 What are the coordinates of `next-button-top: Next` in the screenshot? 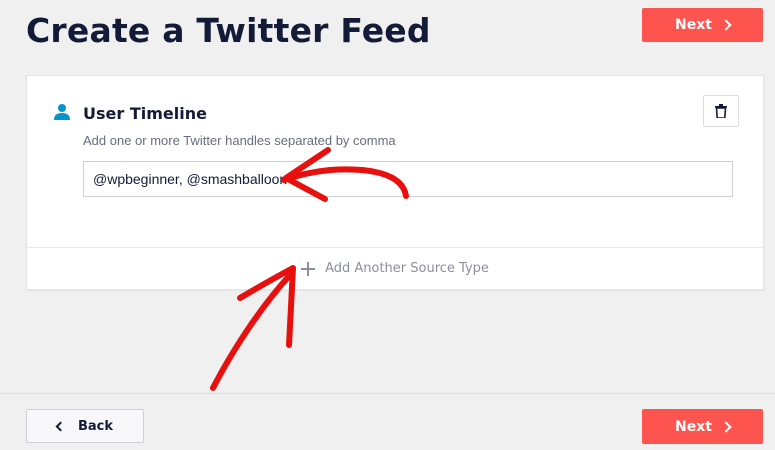 It's located at (702, 25).